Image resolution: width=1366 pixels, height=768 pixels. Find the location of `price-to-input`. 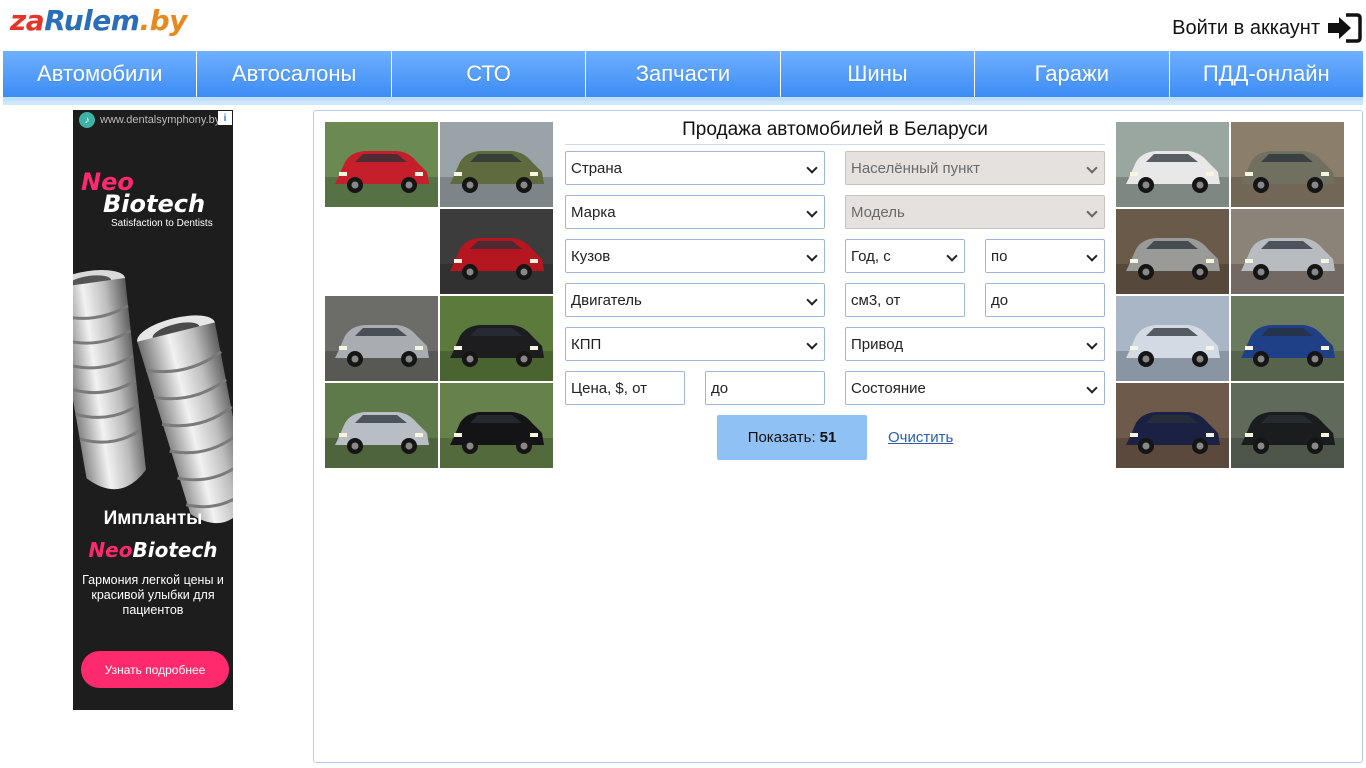

price-to-input is located at coordinates (765, 388).